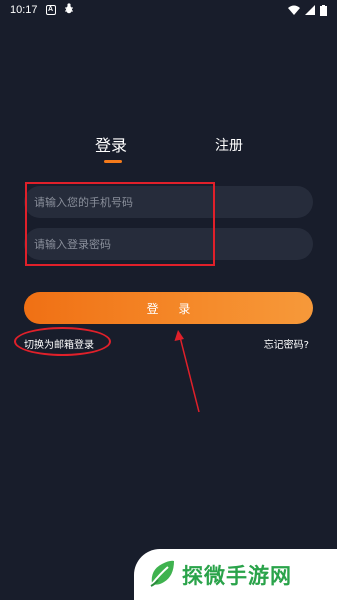 This screenshot has height=600, width=337. What do you see at coordinates (69, 10) in the screenshot?
I see `bug-icon` at bounding box center [69, 10].